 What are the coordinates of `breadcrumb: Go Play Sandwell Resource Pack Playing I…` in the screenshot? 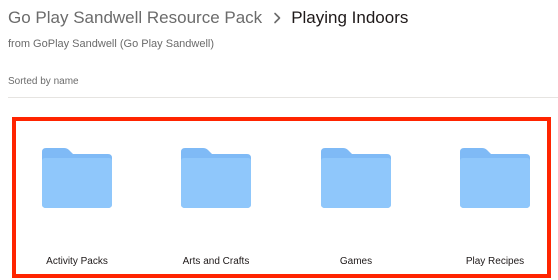 It's located at (208, 18).